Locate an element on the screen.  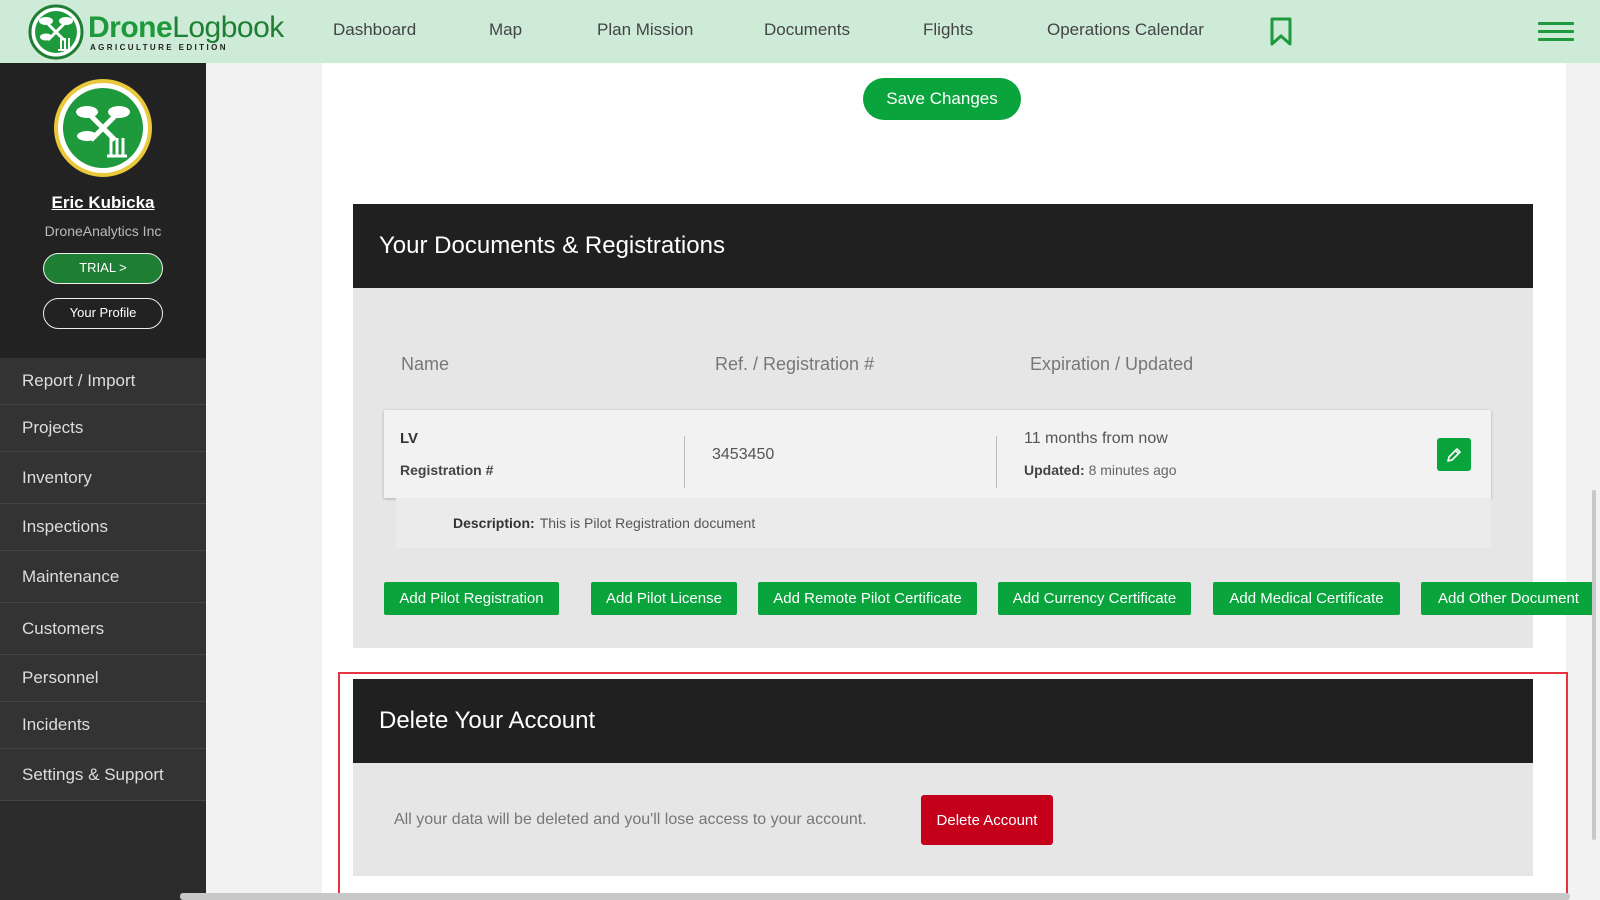
document-updated: Updated: 8 minutes ago is located at coordinates (1100, 470).